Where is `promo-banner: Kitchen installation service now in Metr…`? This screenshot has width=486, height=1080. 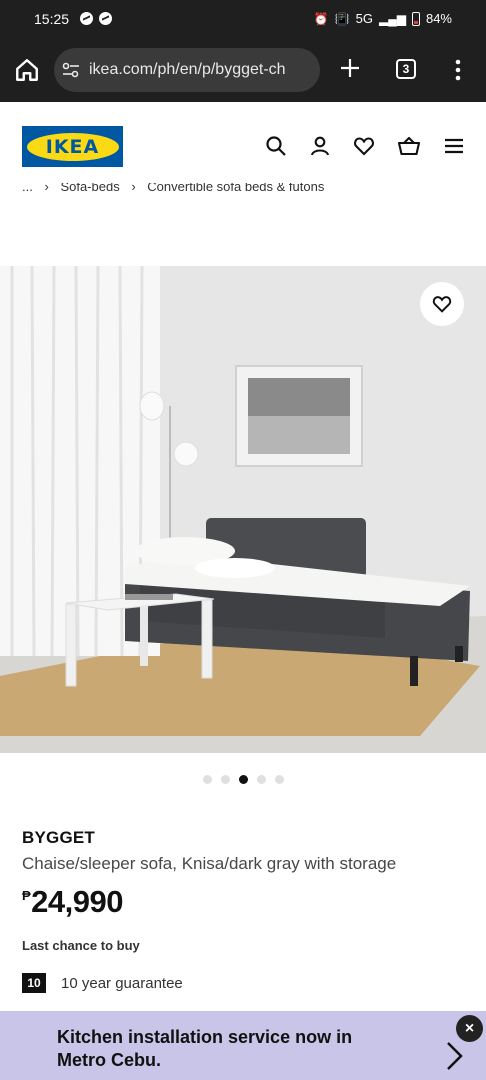 promo-banner: Kitchen installation service now in Metr… is located at coordinates (243, 1045).